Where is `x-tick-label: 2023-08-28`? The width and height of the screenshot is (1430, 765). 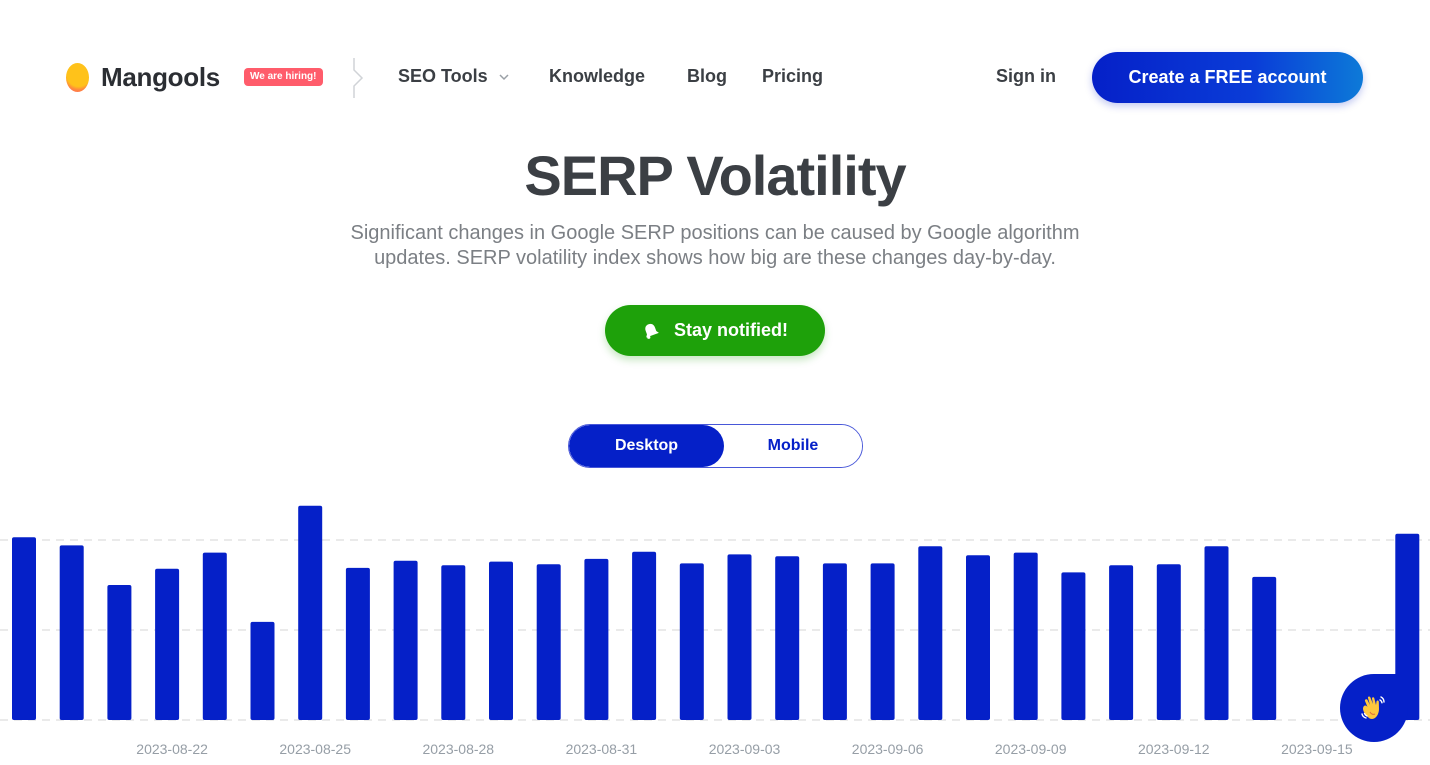
x-tick-label: 2023-08-28 is located at coordinates (458, 749).